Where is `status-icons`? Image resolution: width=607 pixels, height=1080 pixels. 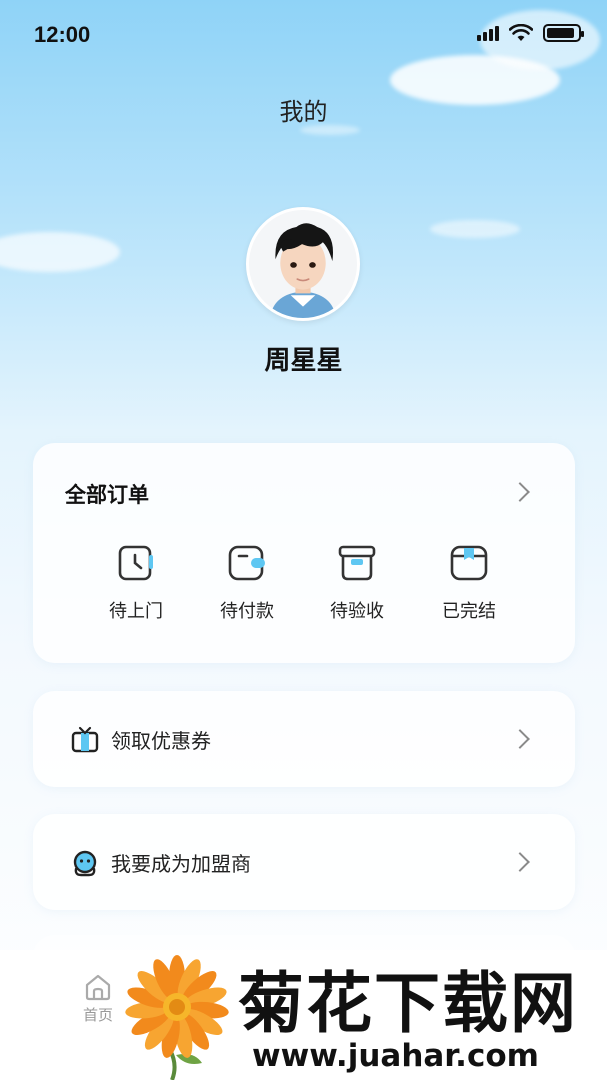
status-icons is located at coordinates (530, 33).